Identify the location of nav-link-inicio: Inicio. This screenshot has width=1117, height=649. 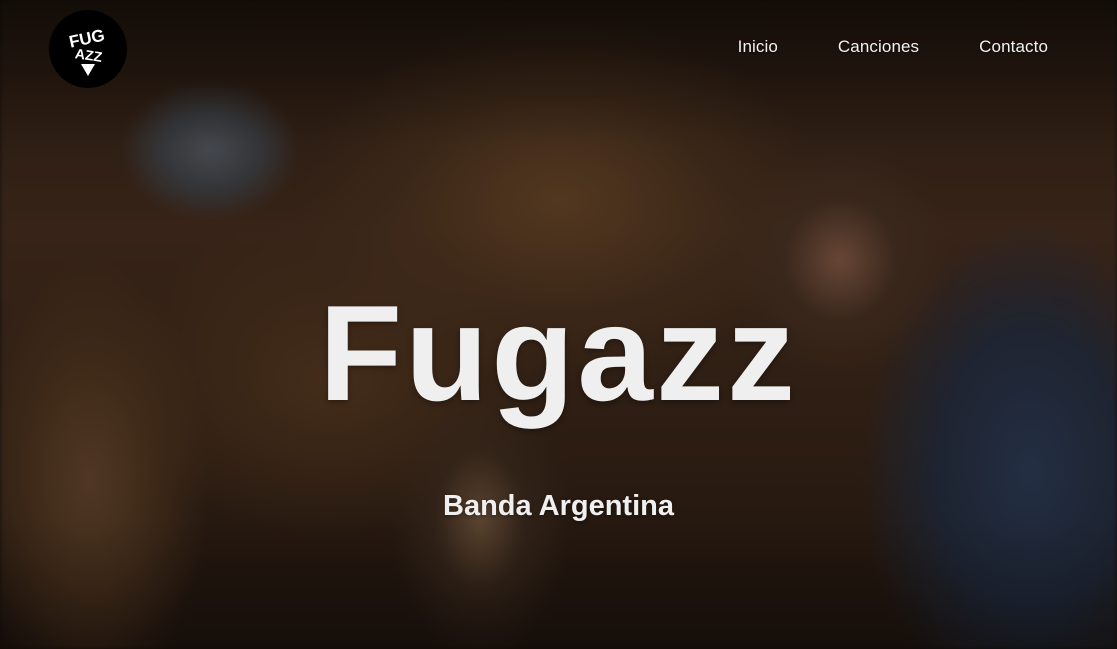
(758, 47).